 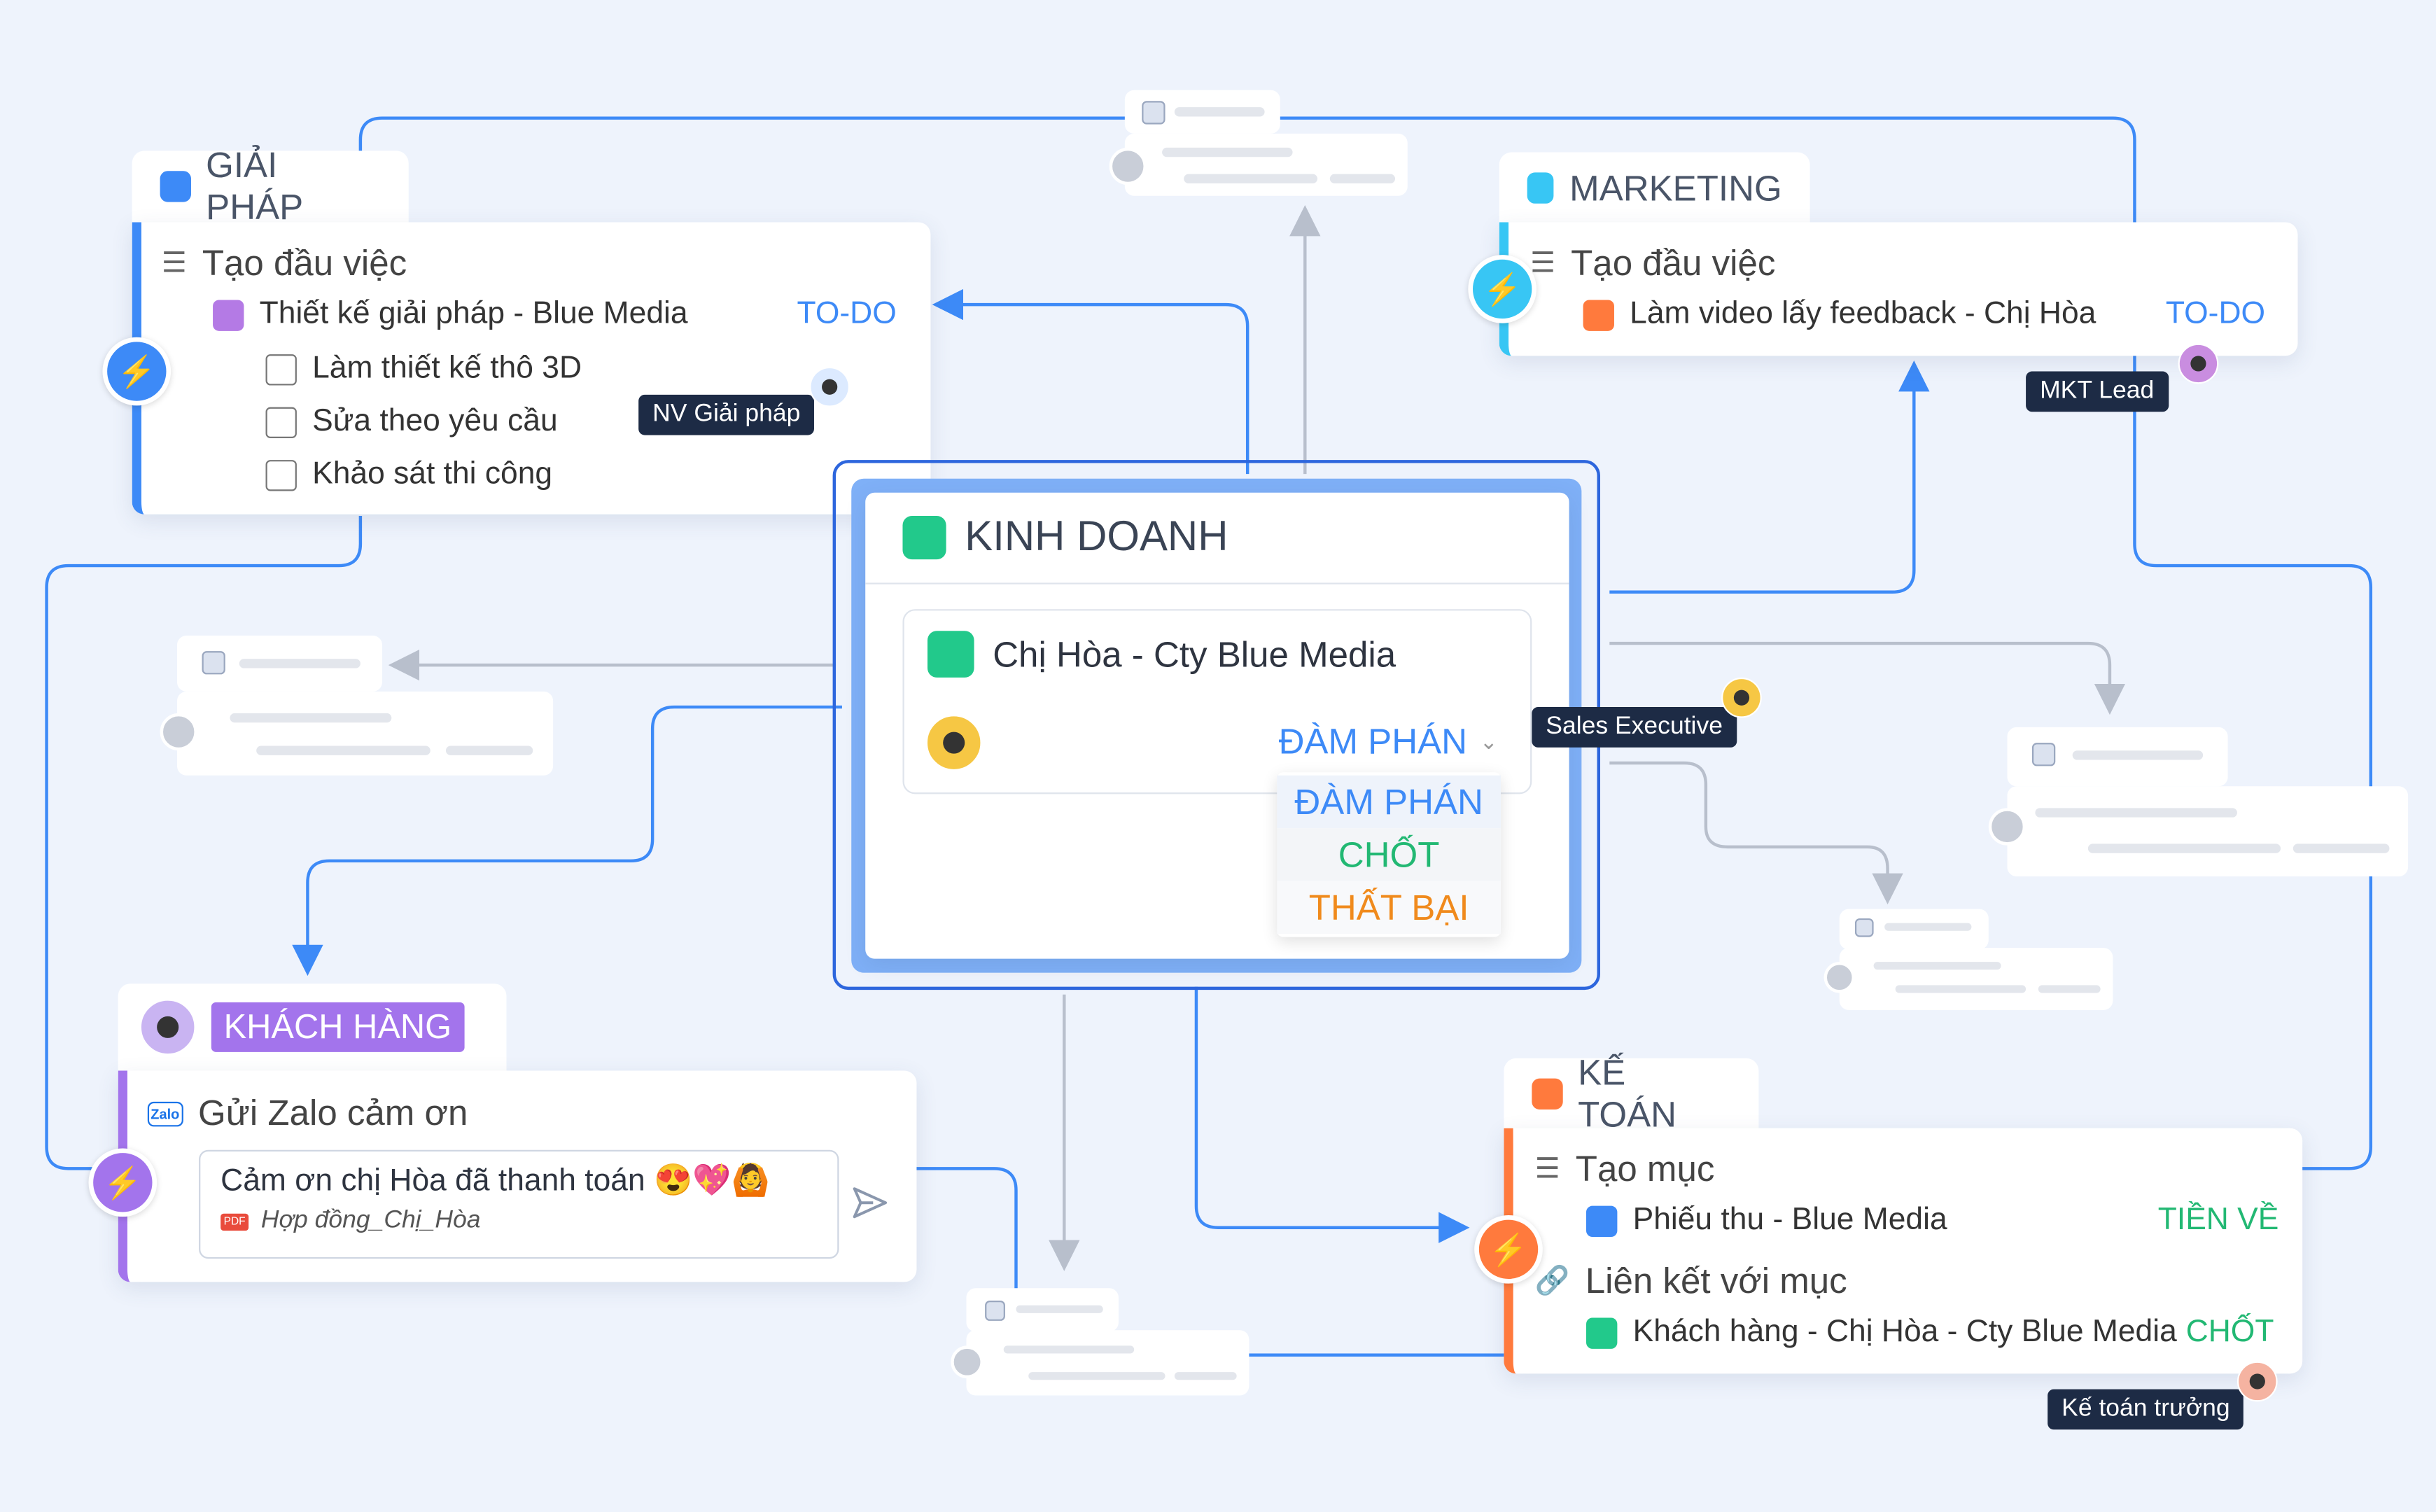 I want to click on link-icon: 🔗, so click(x=1552, y=1280).